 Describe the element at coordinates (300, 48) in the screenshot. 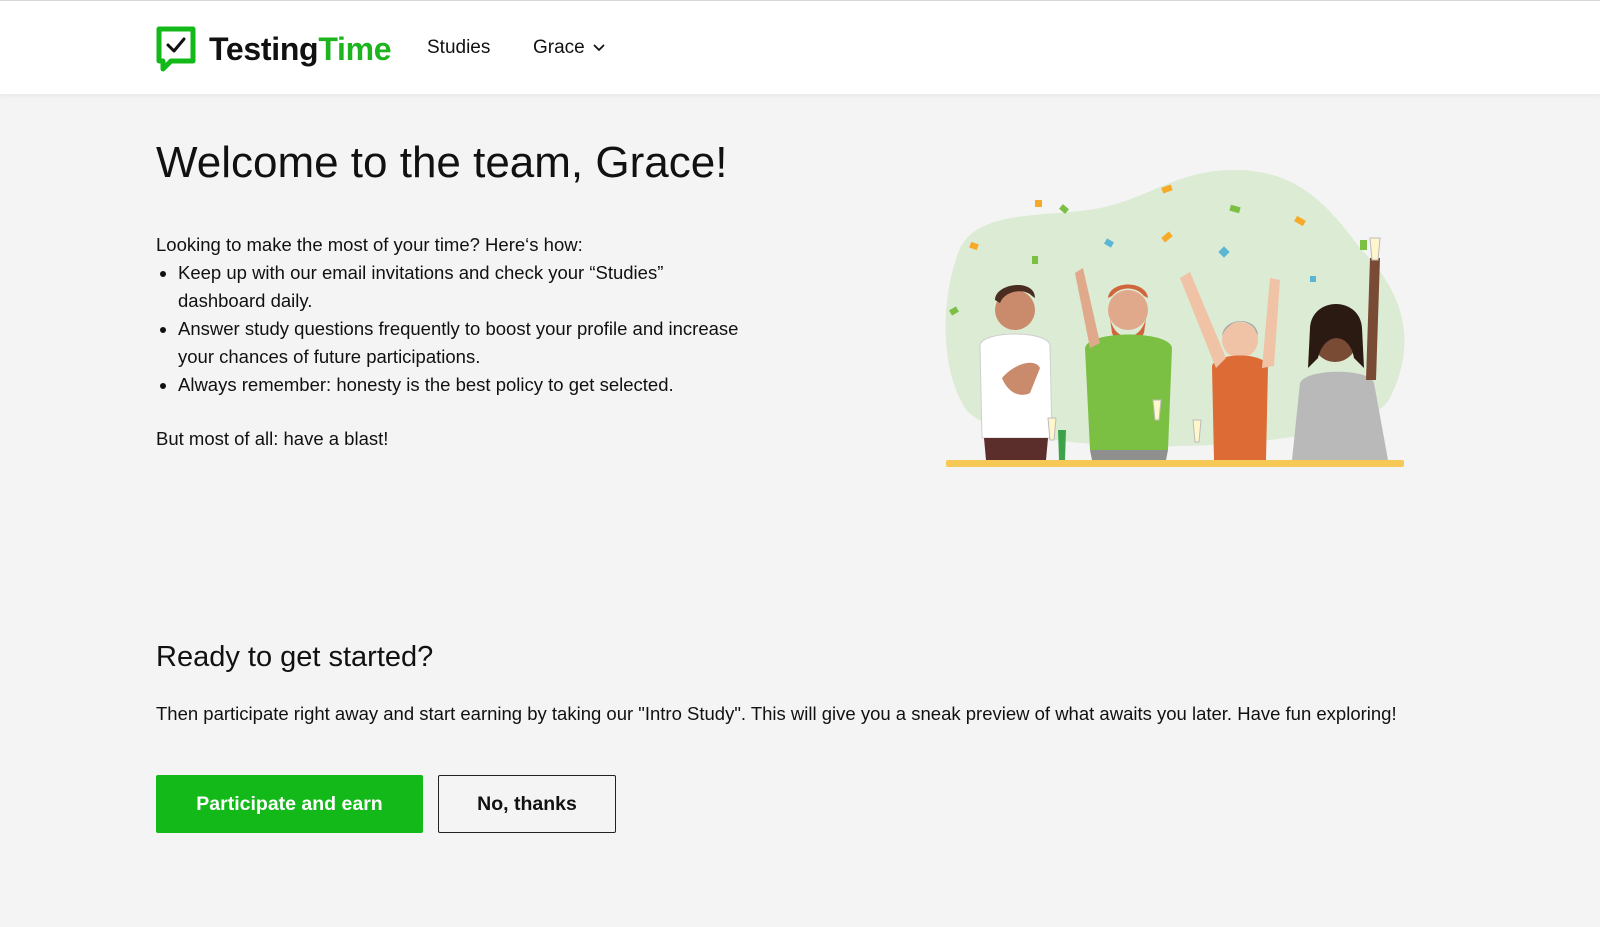

I see `brand-wordmark: TestingTime` at that location.